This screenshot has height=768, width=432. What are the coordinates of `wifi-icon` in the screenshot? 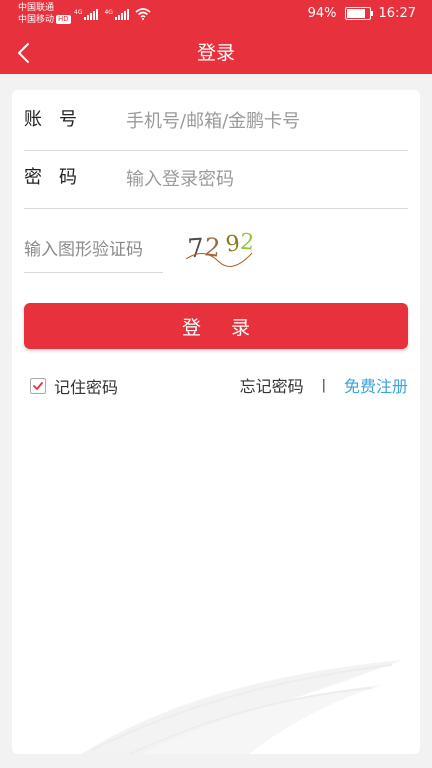 It's located at (143, 14).